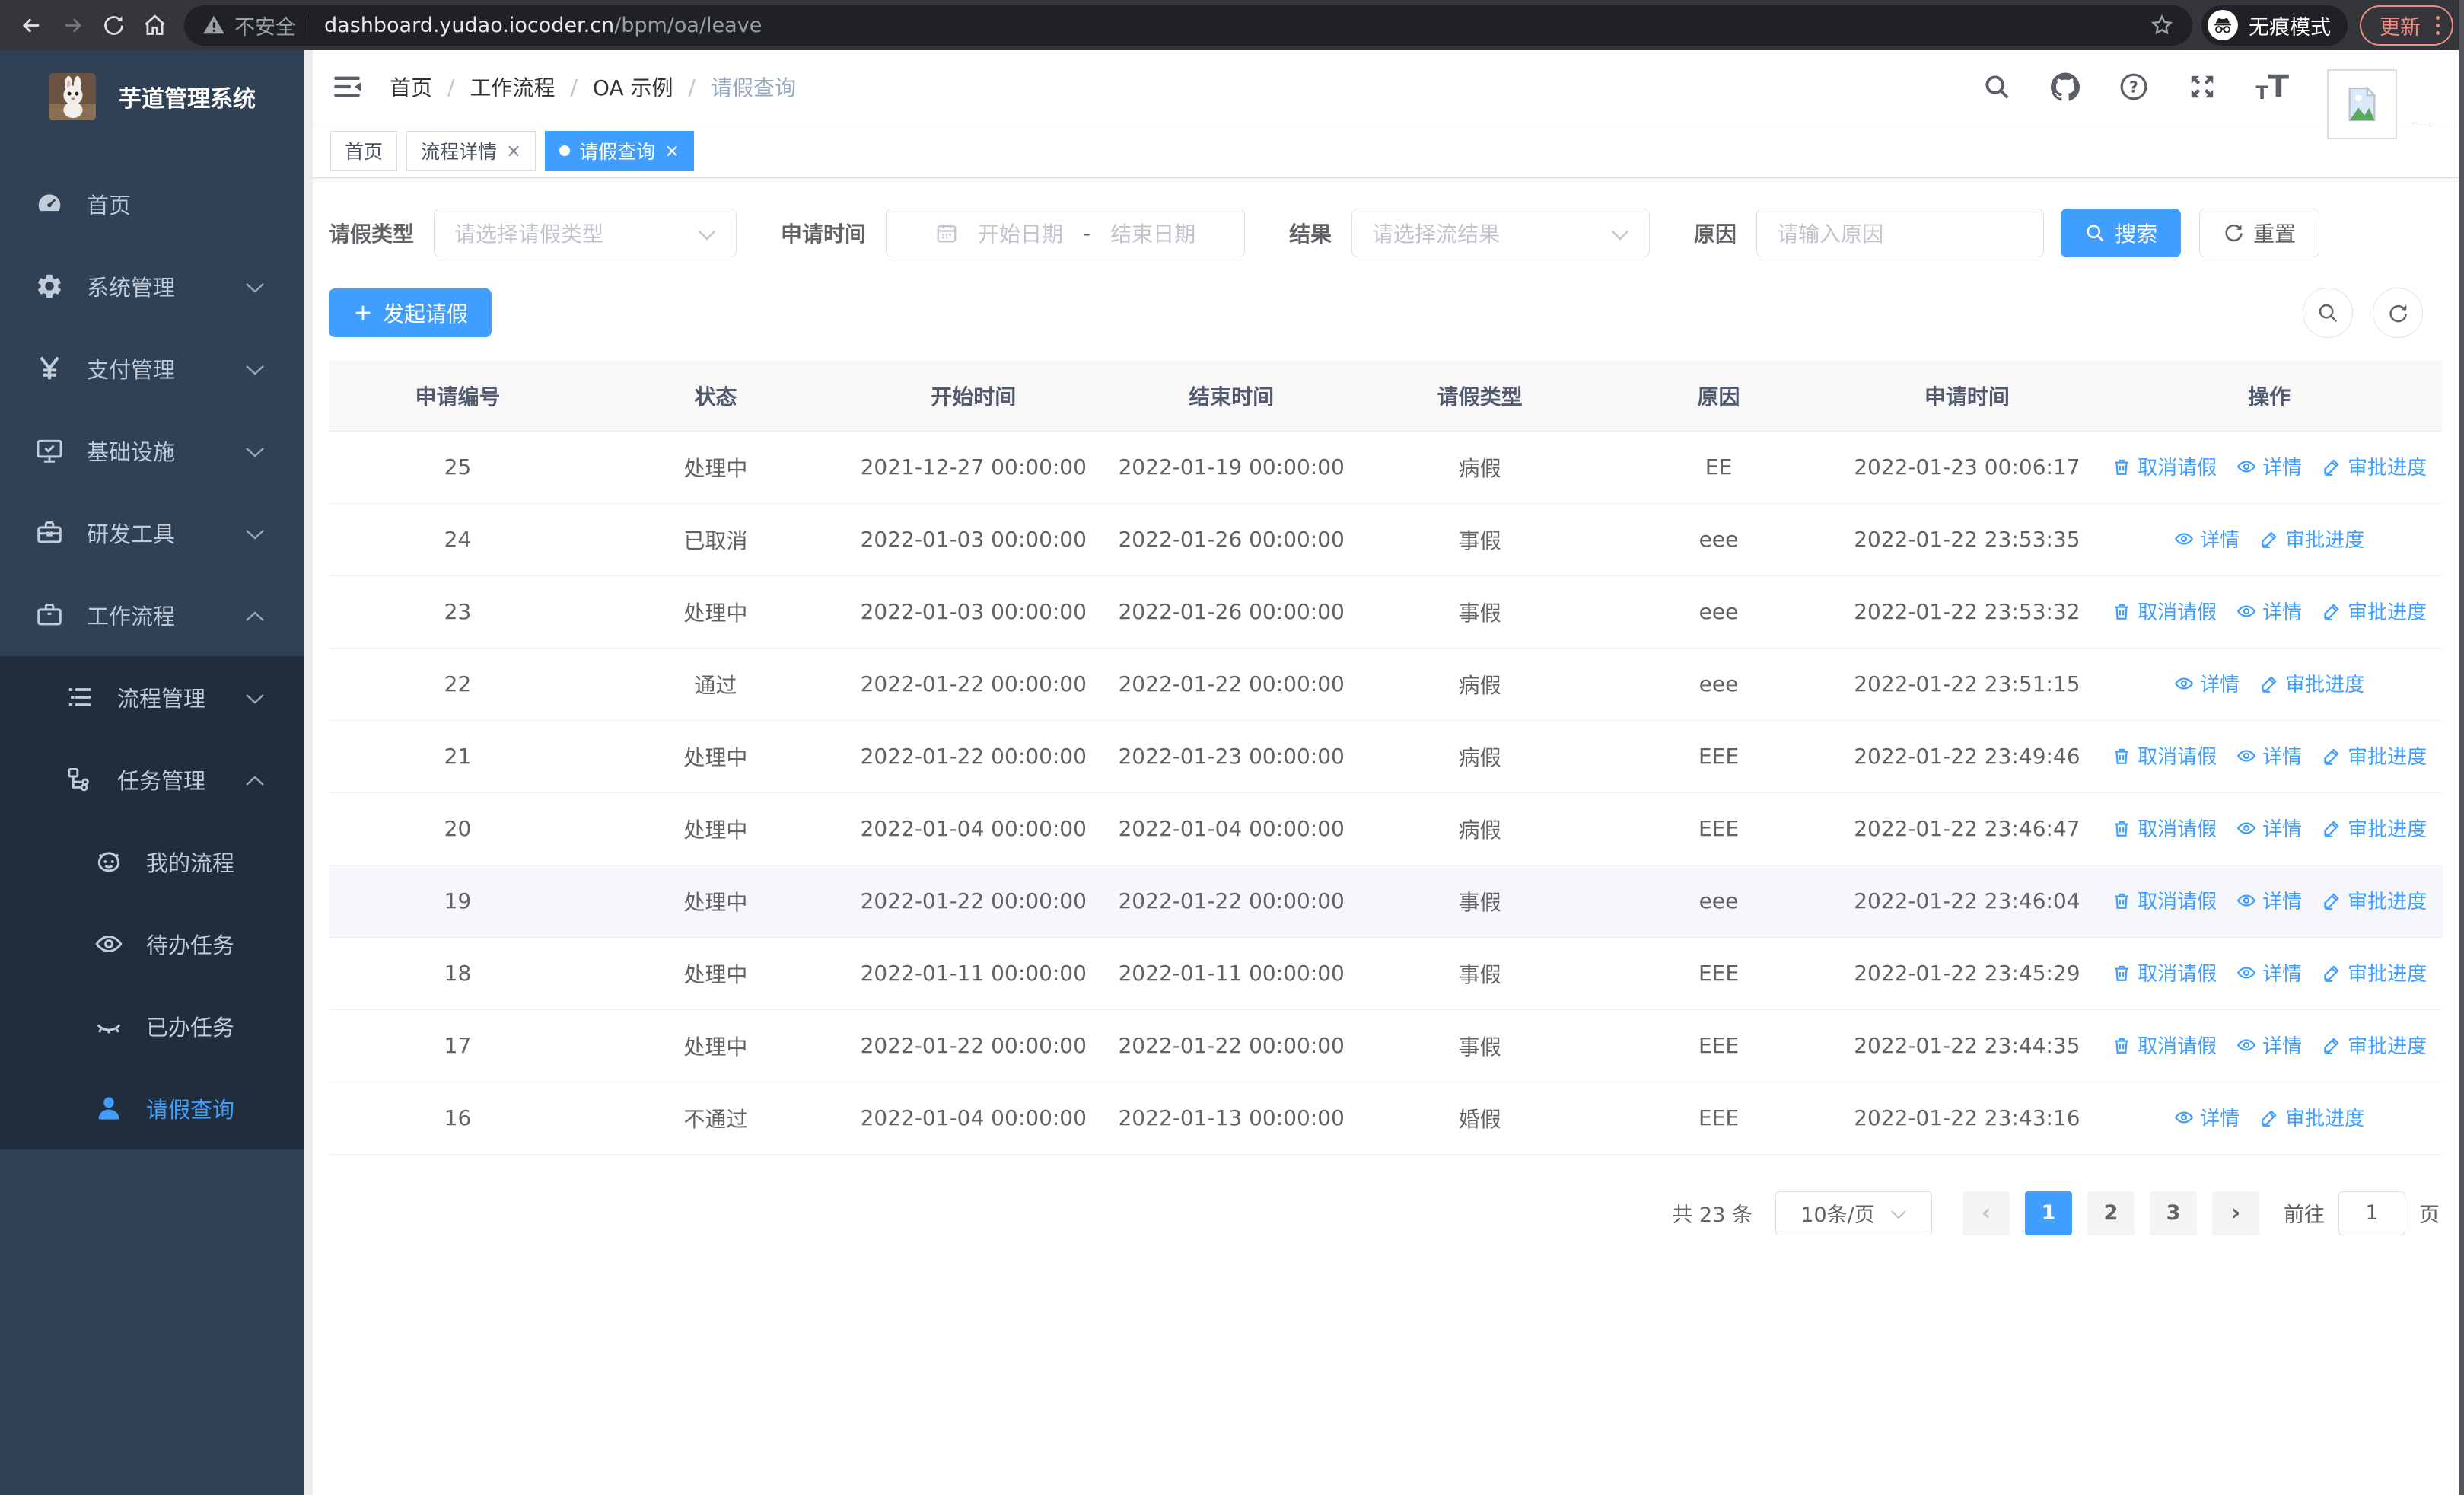 This screenshot has width=2464, height=1495. What do you see at coordinates (2259, 233) in the screenshot?
I see `reset-button: 重置` at bounding box center [2259, 233].